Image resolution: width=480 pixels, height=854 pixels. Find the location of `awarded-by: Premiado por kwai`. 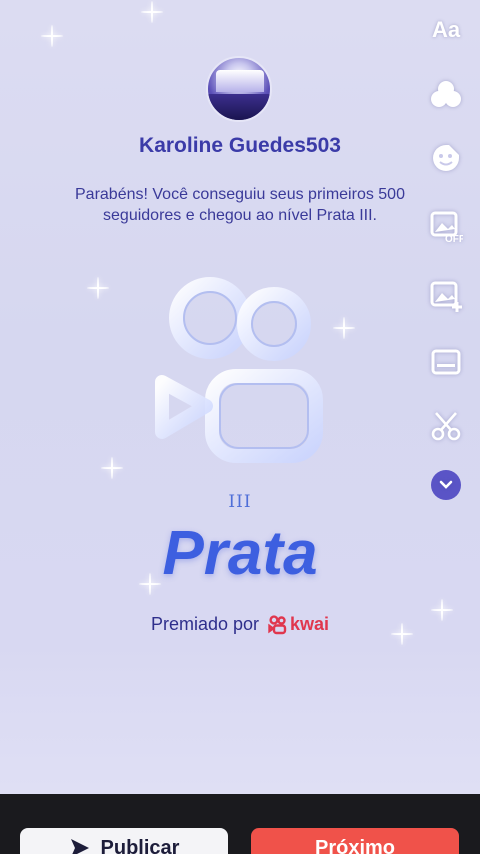

awarded-by: Premiado por kwai is located at coordinates (240, 624).